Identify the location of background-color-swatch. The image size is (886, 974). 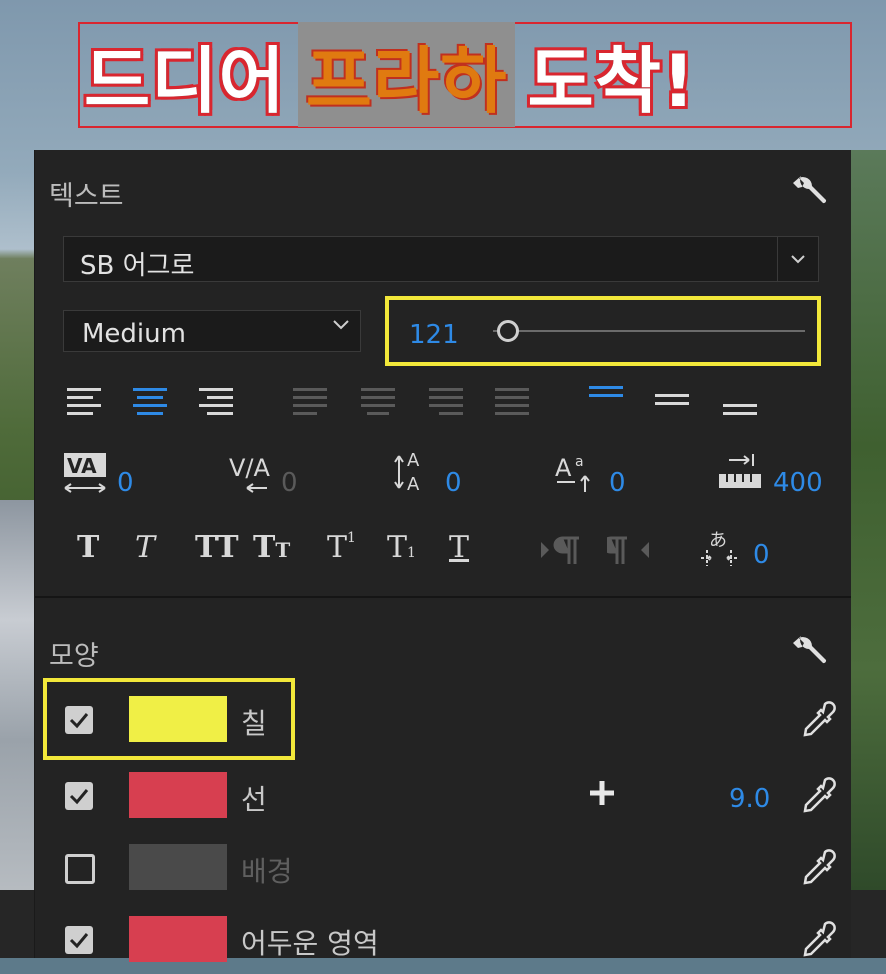
(178, 867).